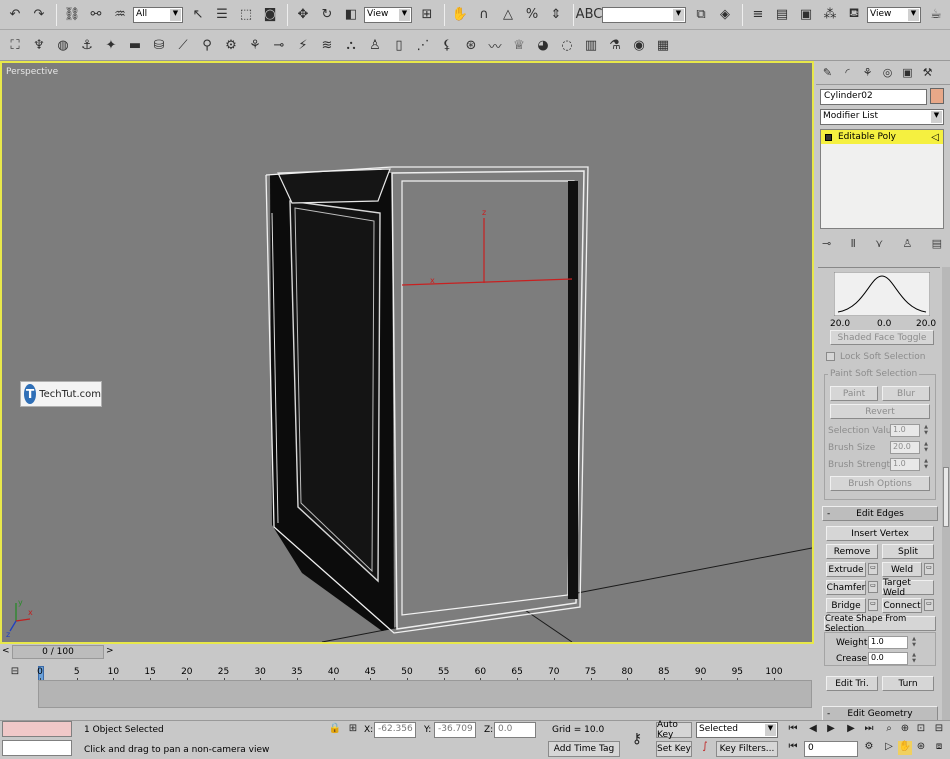 Image resolution: width=950 pixels, height=759 pixels. I want to click on gear-icon: ⚙, so click(231, 45).